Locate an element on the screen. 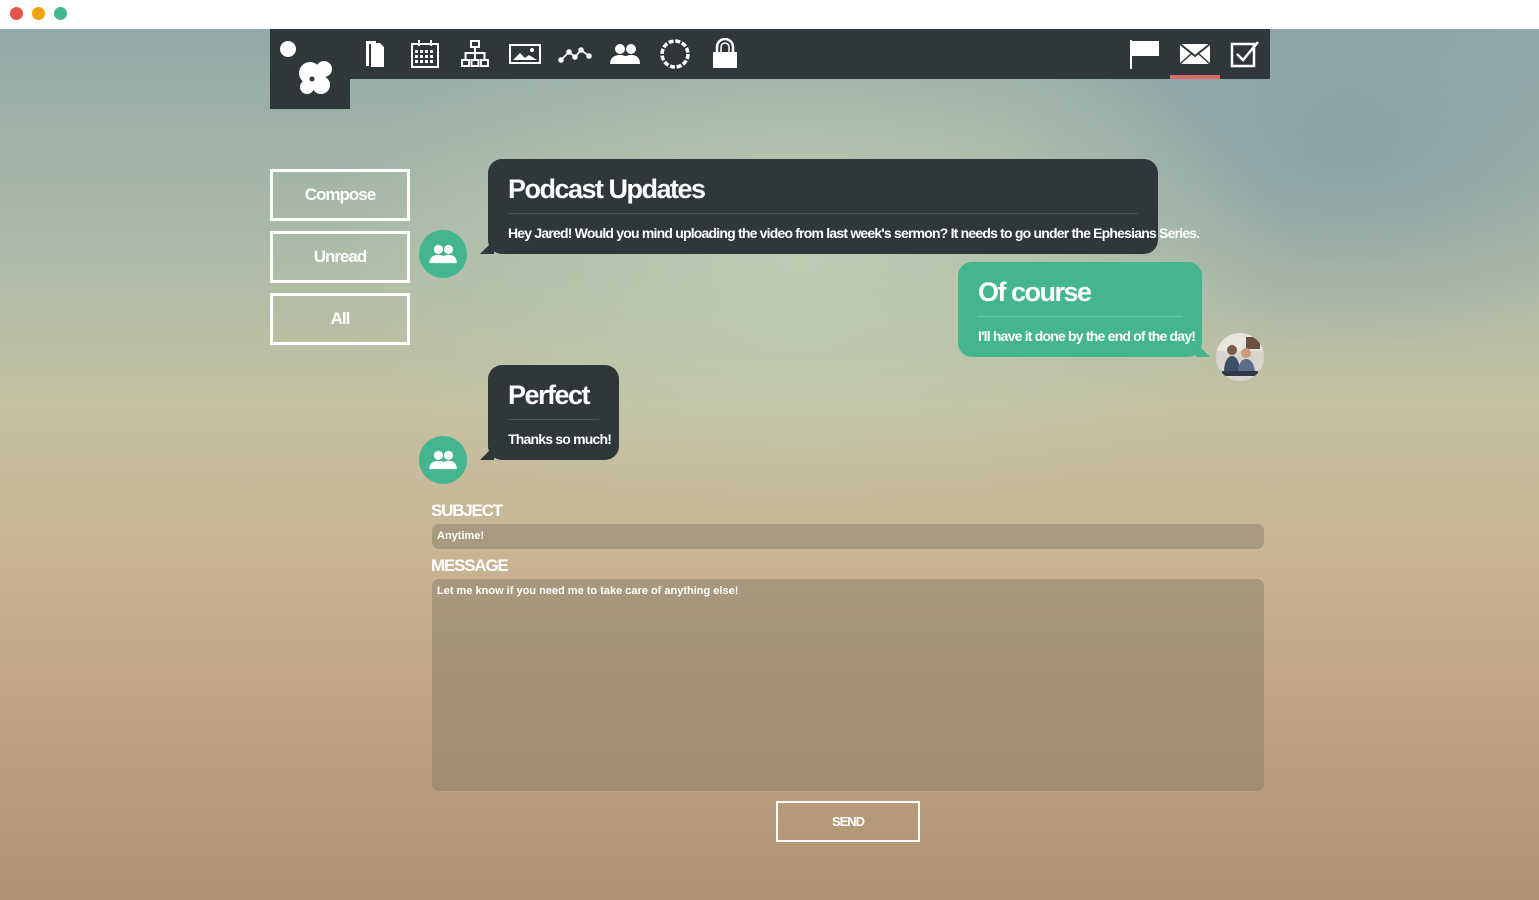 Image resolution: width=1539 pixels, height=900 pixels. settings-ring-icon is located at coordinates (675, 54).